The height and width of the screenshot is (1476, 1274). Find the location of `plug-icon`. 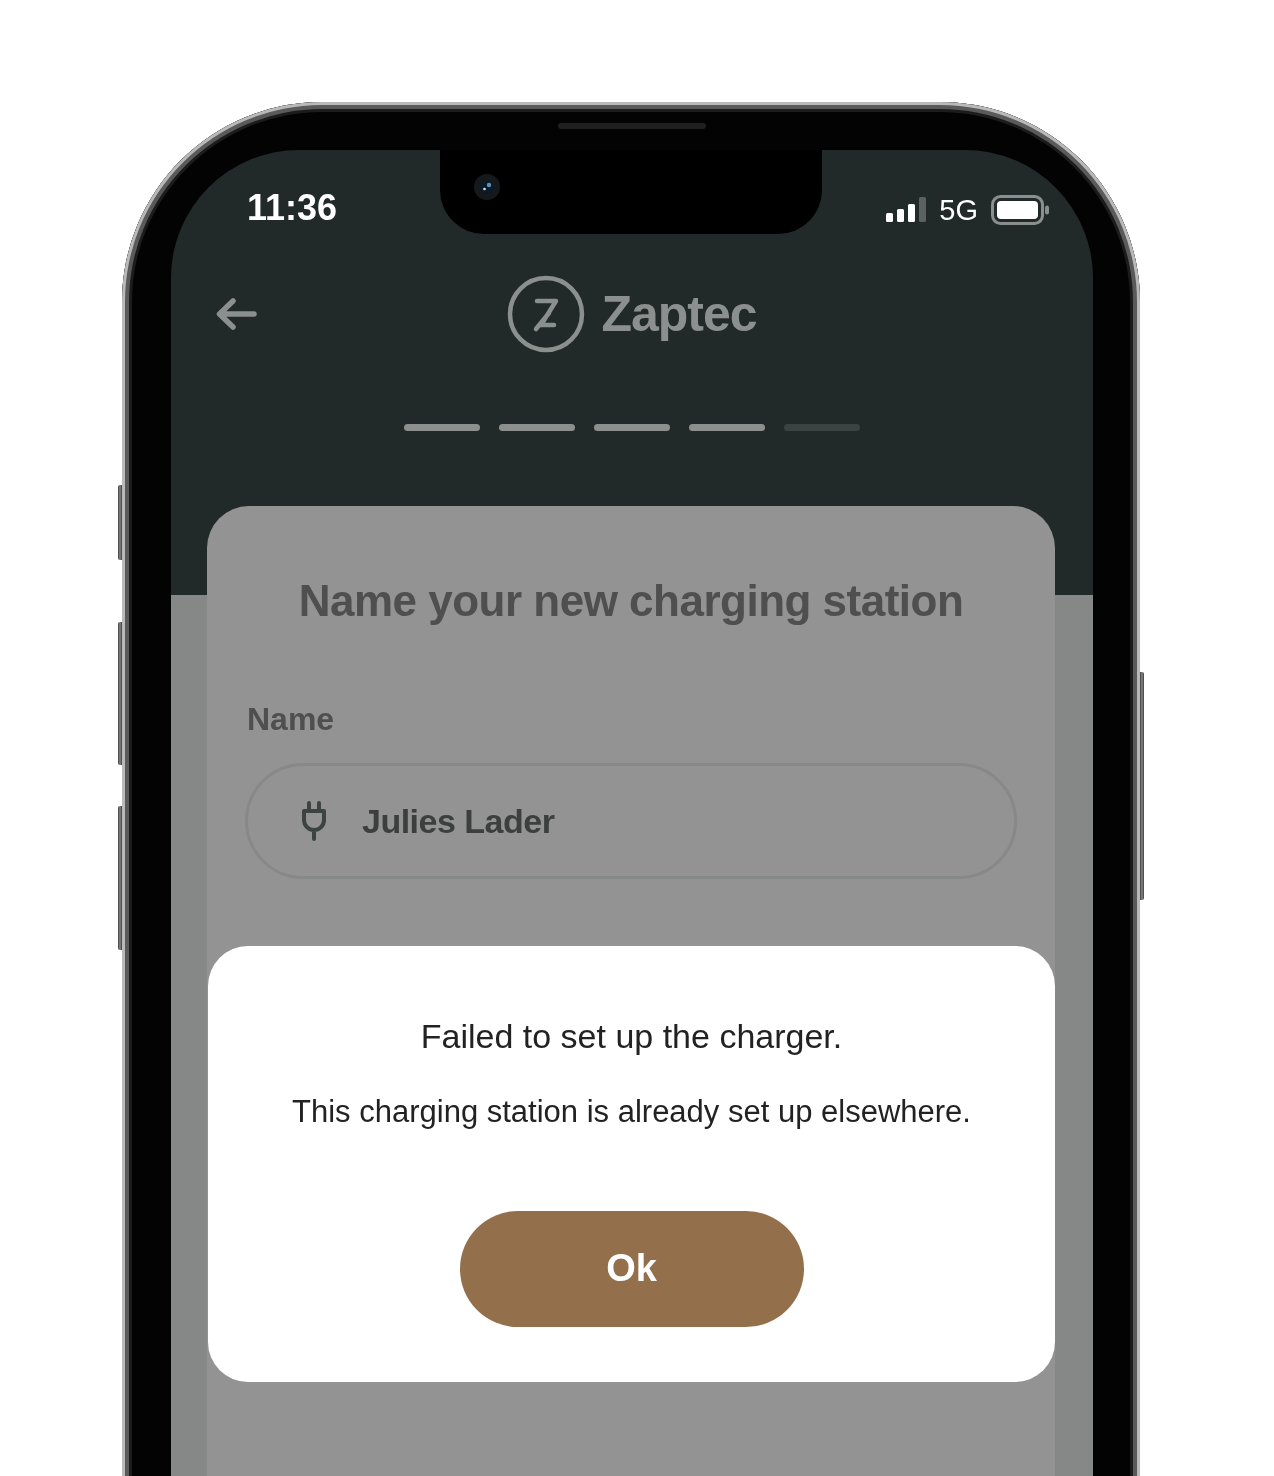

plug-icon is located at coordinates (314, 820).